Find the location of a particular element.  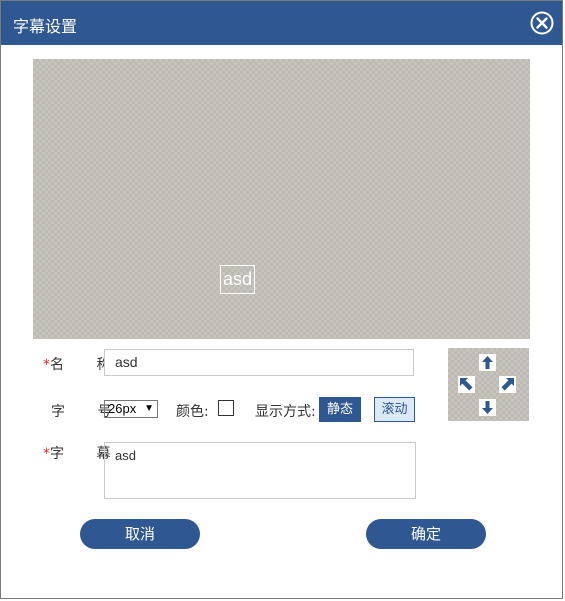

preview-subtitle-text: asd is located at coordinates (237, 279).